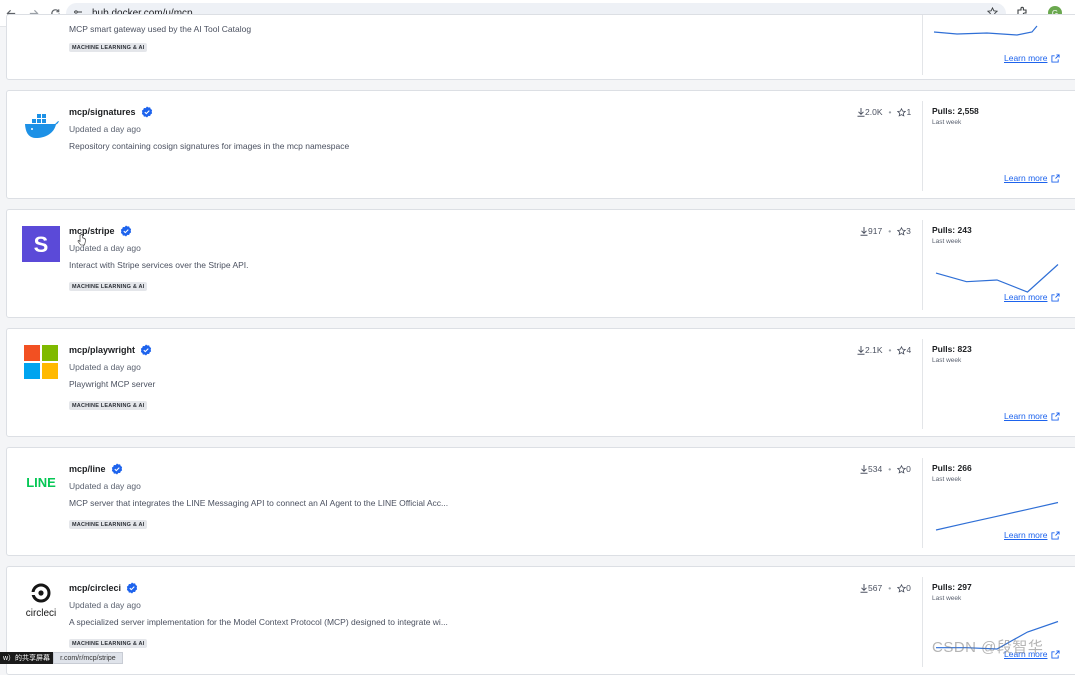 The height and width of the screenshot is (675, 1075). I want to click on repo-title-row: mcp/signatures, so click(111, 112).